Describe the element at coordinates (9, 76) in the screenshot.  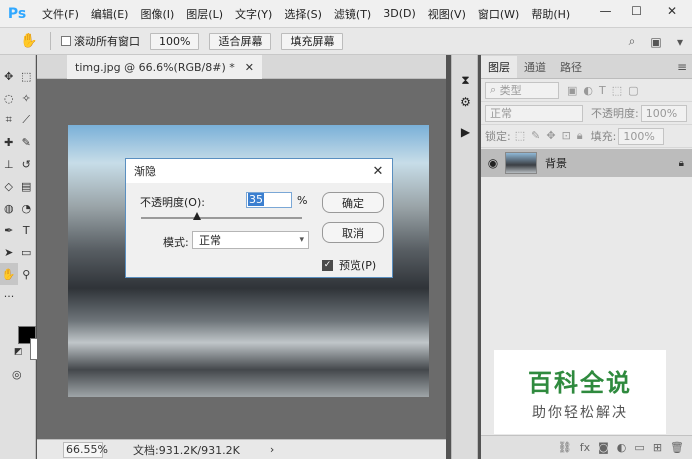
I see `move-tool-icon: ✥` at that location.